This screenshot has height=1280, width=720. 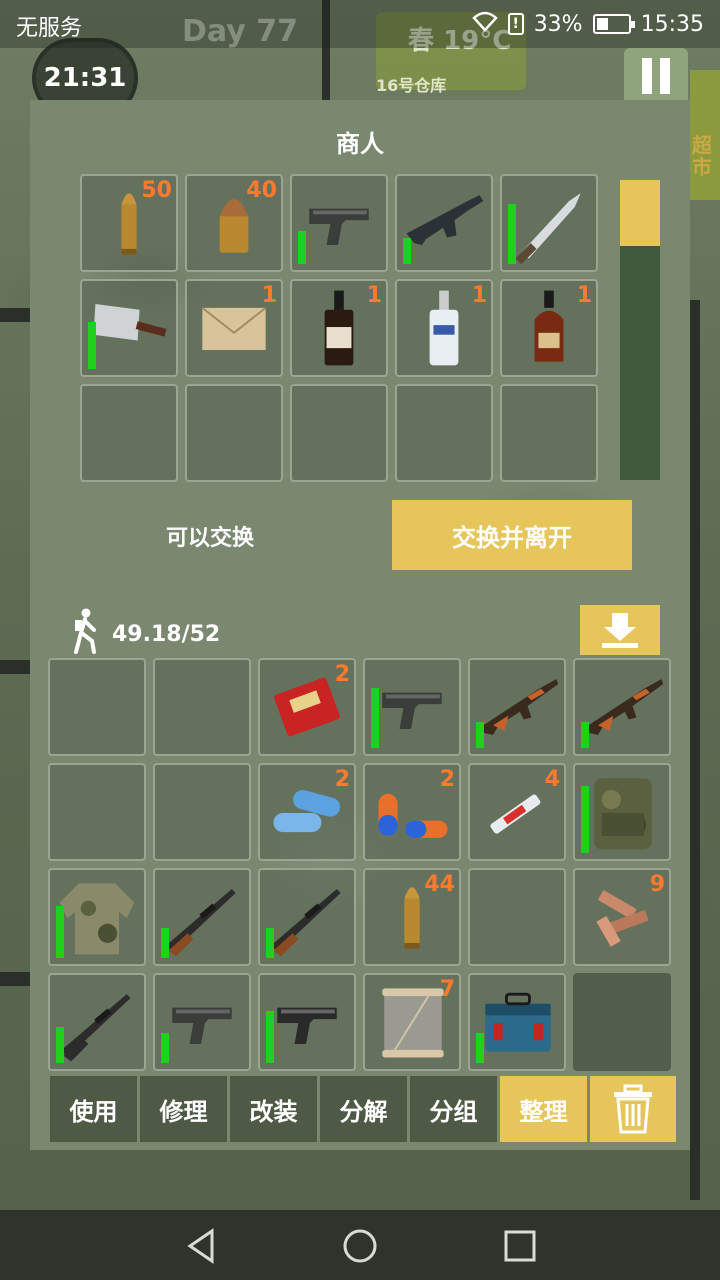 What do you see at coordinates (517, 812) in the screenshot?
I see `inventory-slot-syringe: 4` at bounding box center [517, 812].